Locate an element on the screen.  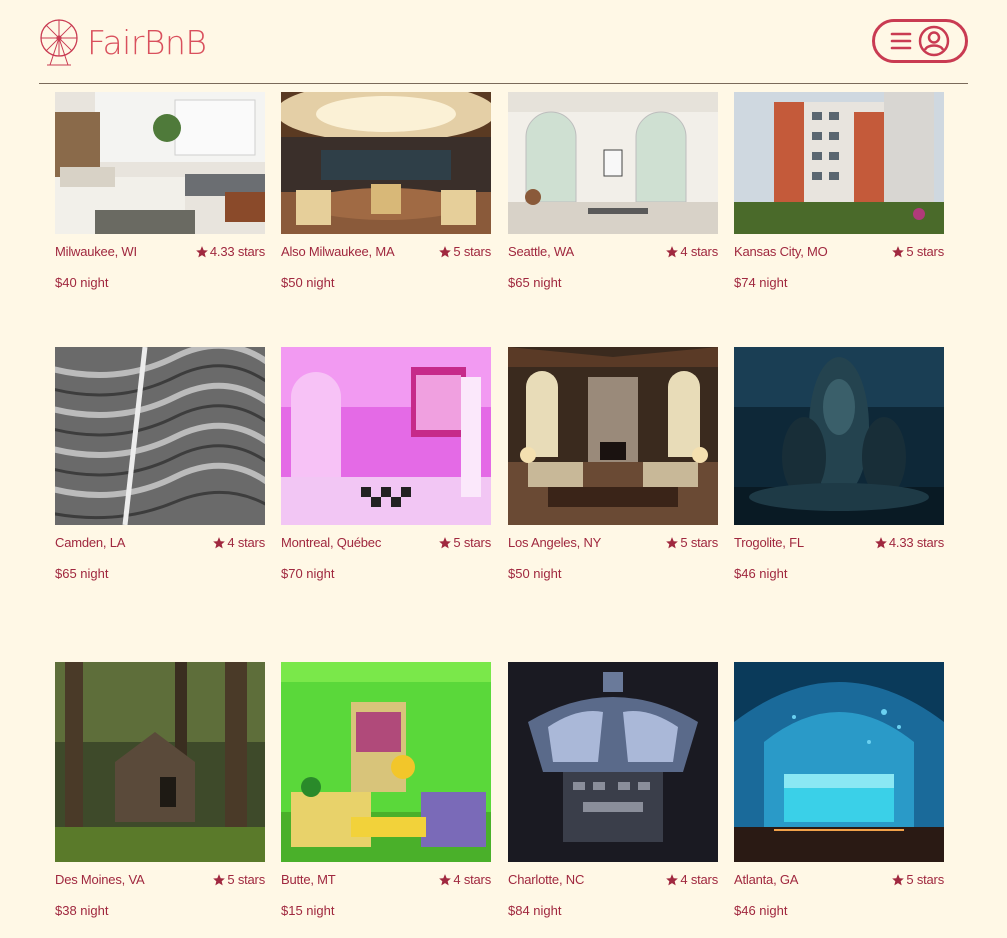
listing-price: $70 night is located at coordinates (308, 573).